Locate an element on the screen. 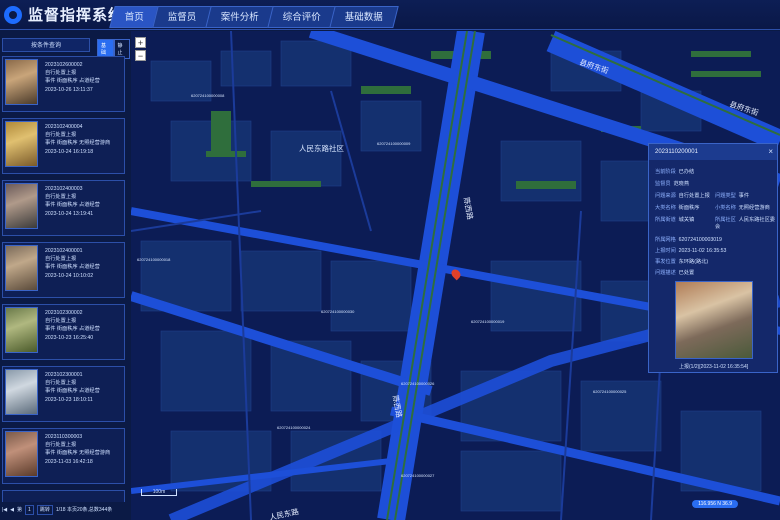 Image resolution: width=780 pixels, height=520 pixels. detail-row: 大类名称 街面秩序 is located at coordinates (677, 208).